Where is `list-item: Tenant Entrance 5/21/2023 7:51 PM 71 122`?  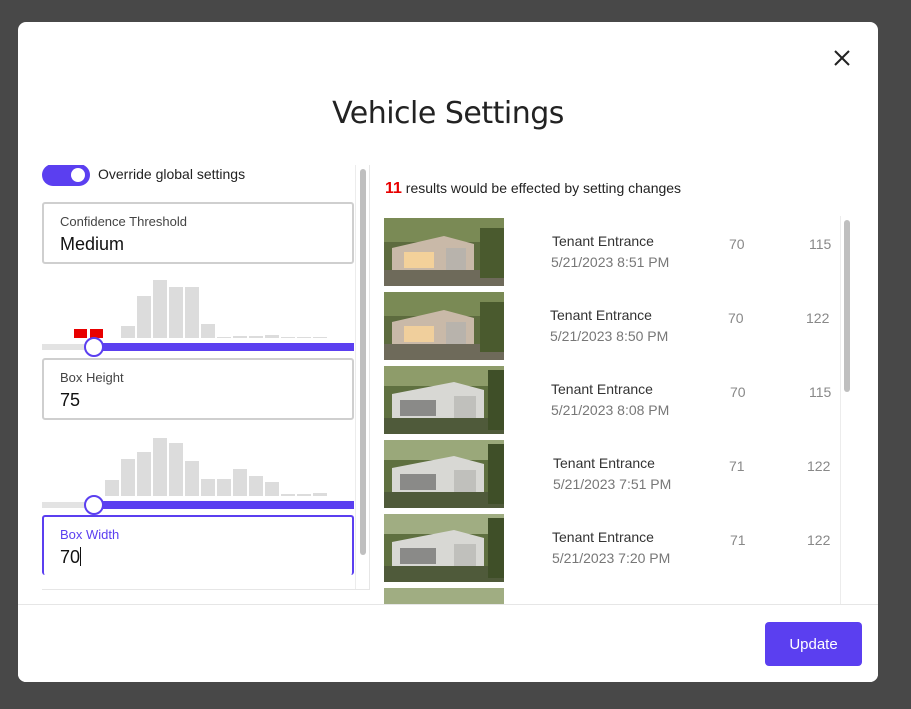 list-item: Tenant Entrance 5/21/2023 7:51 PM 71 122 is located at coordinates (614, 474).